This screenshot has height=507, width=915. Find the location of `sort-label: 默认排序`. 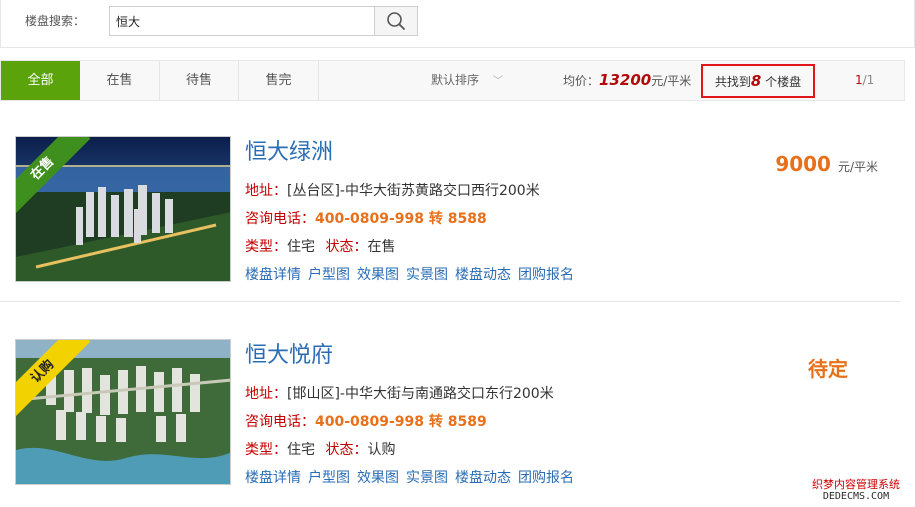

sort-label: 默认排序 is located at coordinates (455, 80).